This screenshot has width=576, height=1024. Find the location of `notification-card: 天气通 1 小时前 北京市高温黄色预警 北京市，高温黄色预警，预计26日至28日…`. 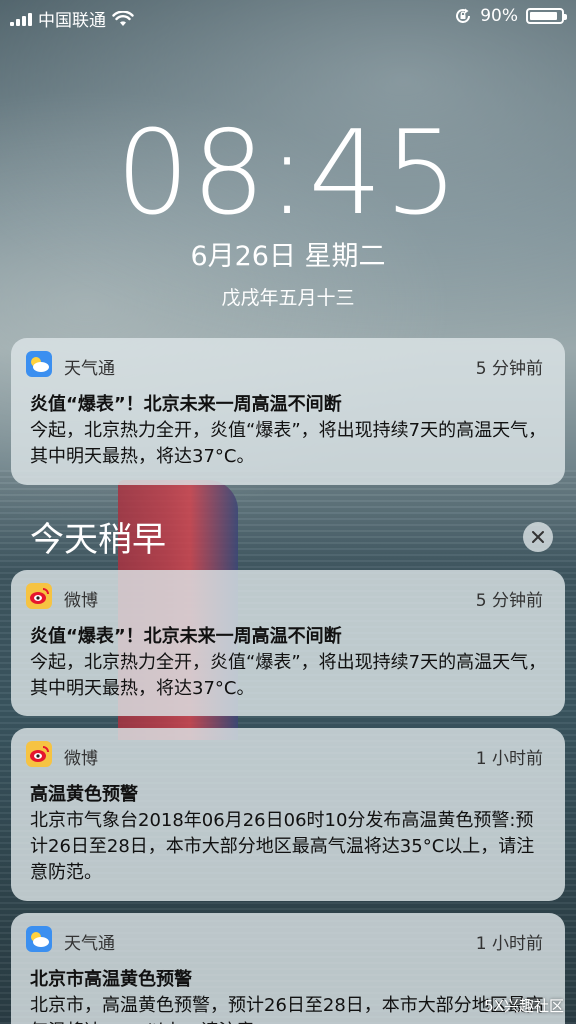

notification-card: 天气通 1 小时前 北京市高温黄色预警 北京市，高温黄色预警，预计26日至28日… is located at coordinates (288, 968).